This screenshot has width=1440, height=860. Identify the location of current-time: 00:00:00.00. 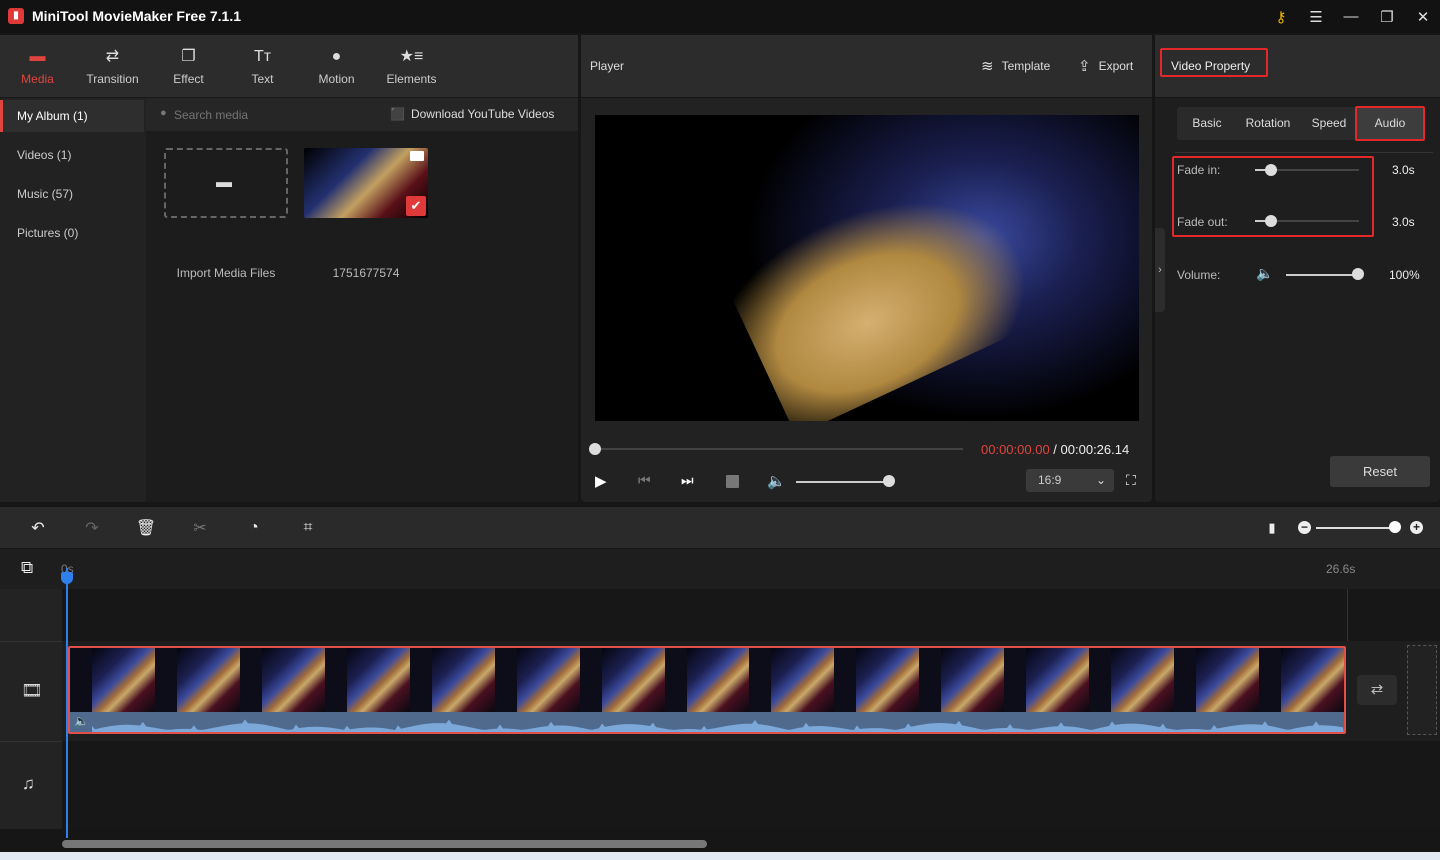
(1015, 449).